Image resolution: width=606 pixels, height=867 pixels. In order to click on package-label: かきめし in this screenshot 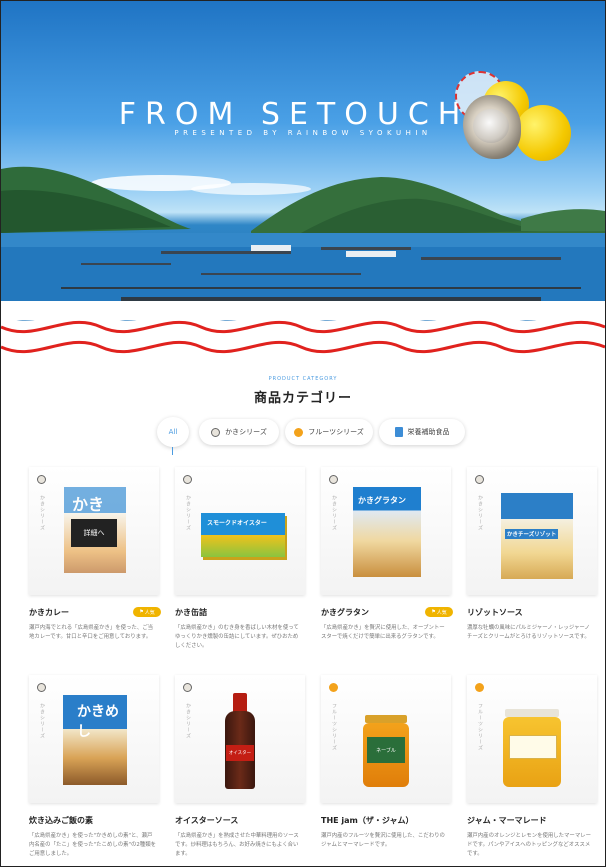, I will do `click(98, 722)`.